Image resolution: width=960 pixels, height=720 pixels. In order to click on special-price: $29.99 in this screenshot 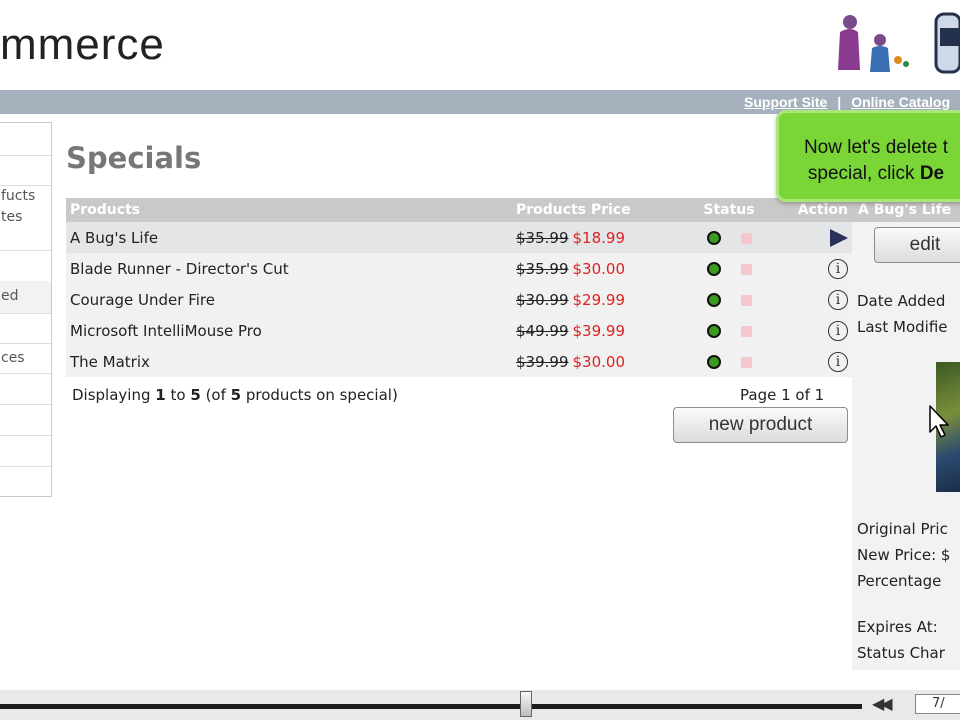, I will do `click(599, 299)`.